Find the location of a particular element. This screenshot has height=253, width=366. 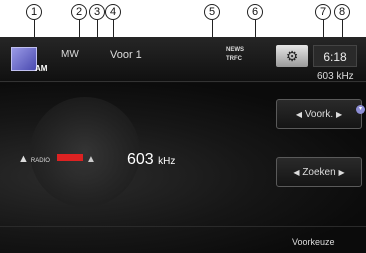

bottom-divider is located at coordinates (183, 226).